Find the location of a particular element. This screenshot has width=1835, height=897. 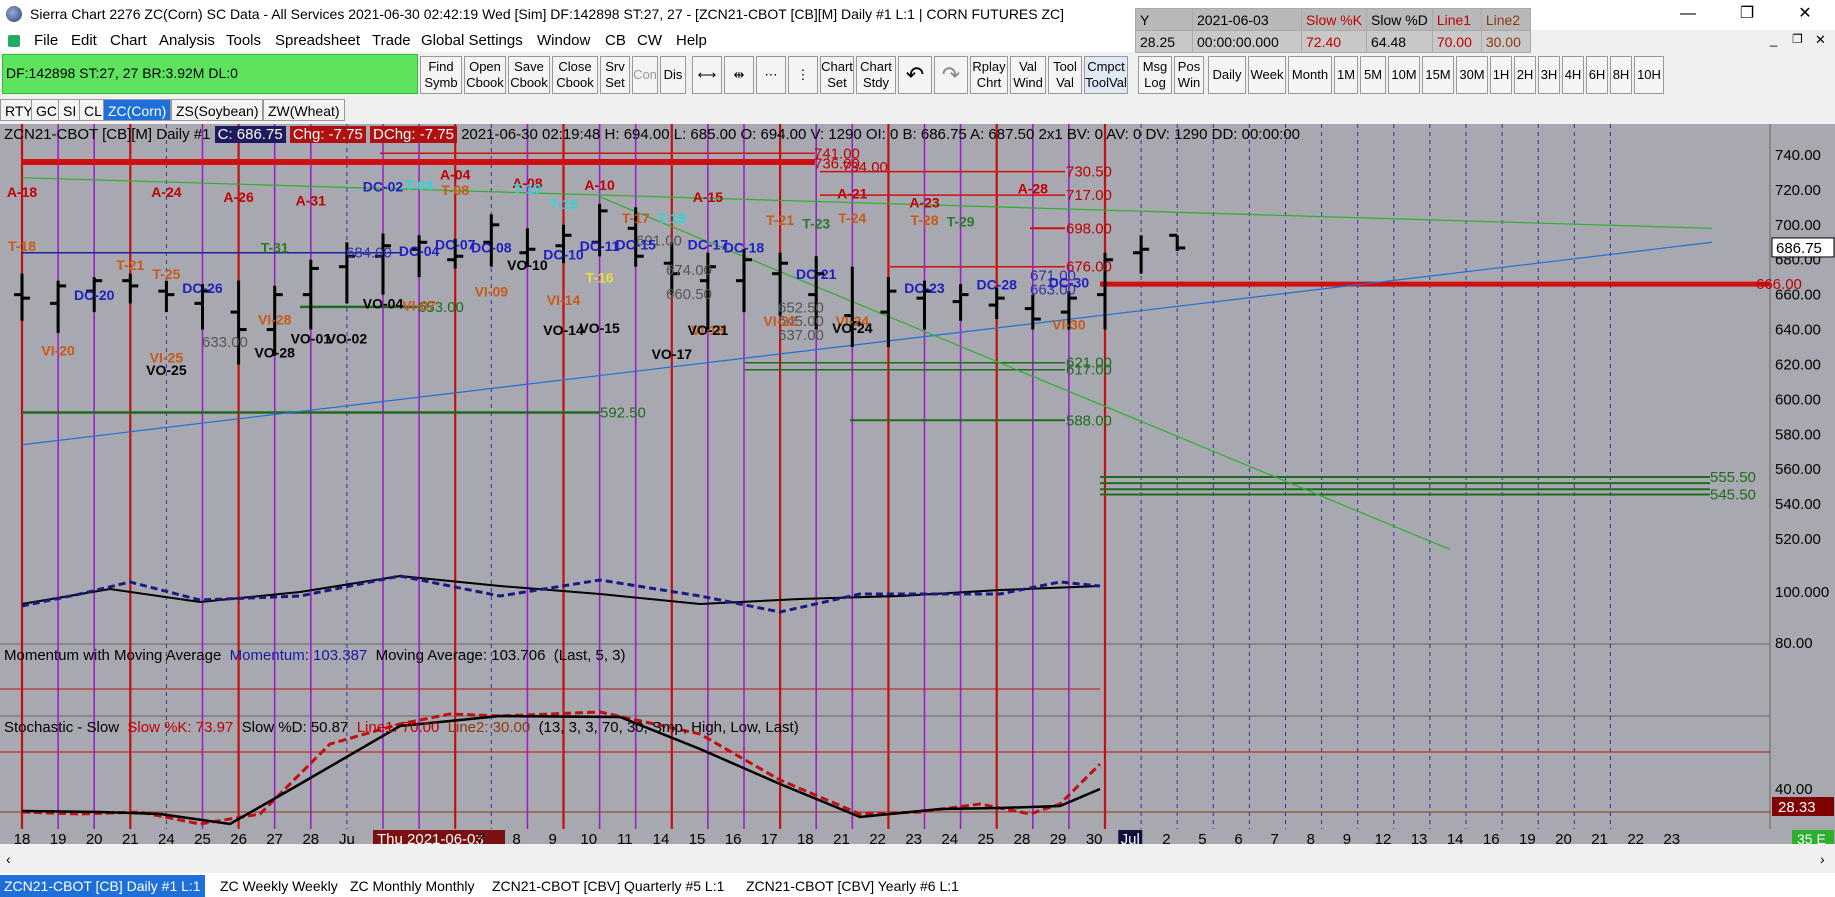

momentum-params: (Last, 5, 3) is located at coordinates (589, 655).